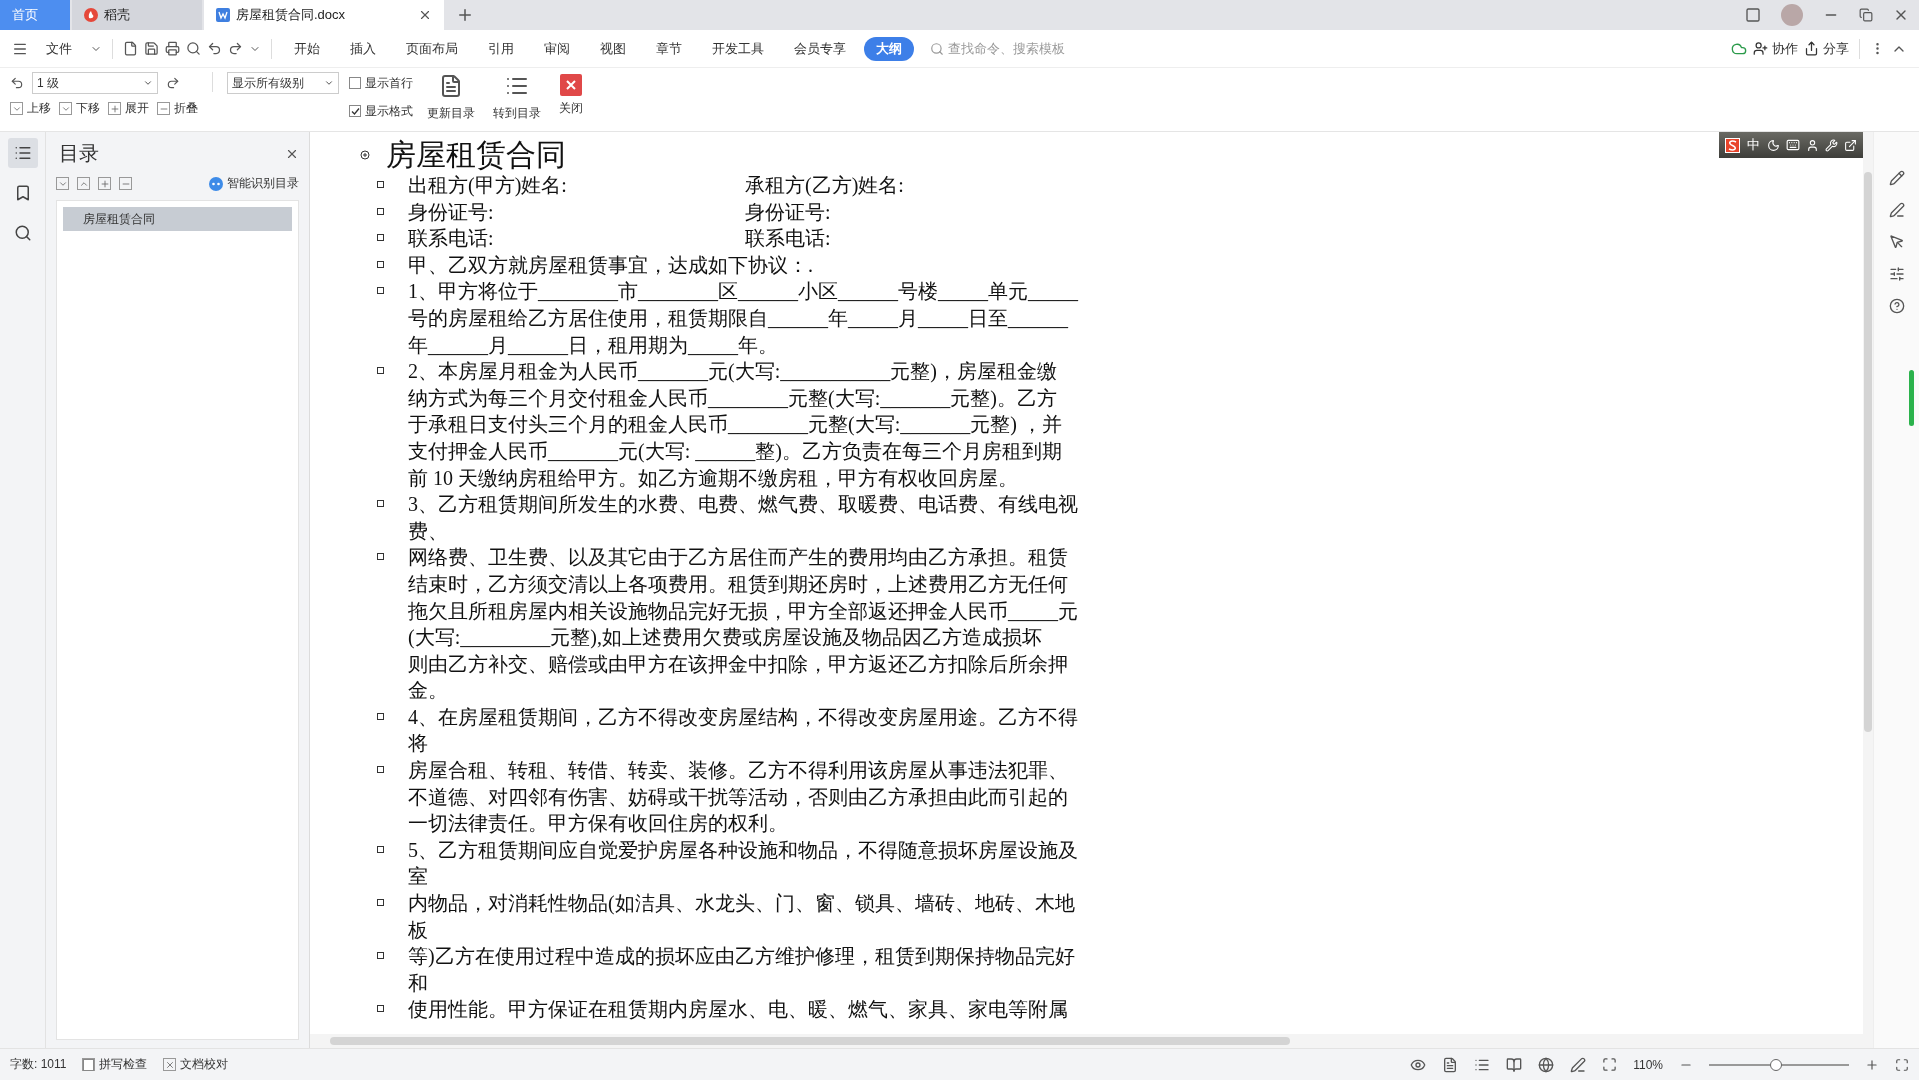 The image size is (1919, 1080). I want to click on outline-icon, so click(22, 153).